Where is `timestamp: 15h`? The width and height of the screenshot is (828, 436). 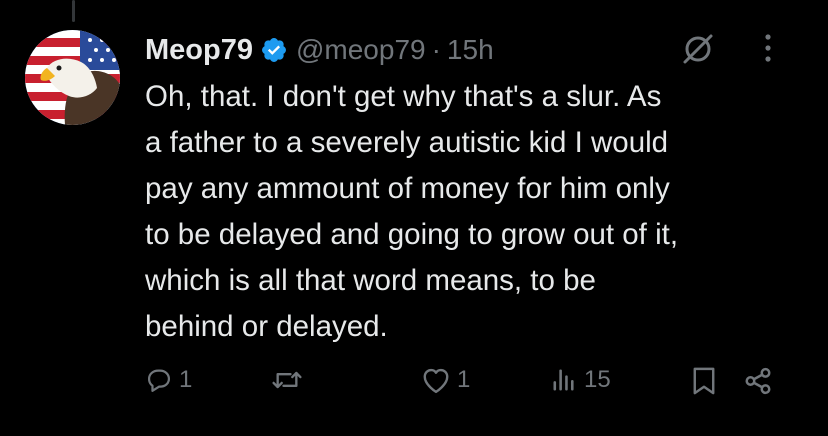 timestamp: 15h is located at coordinates (470, 50).